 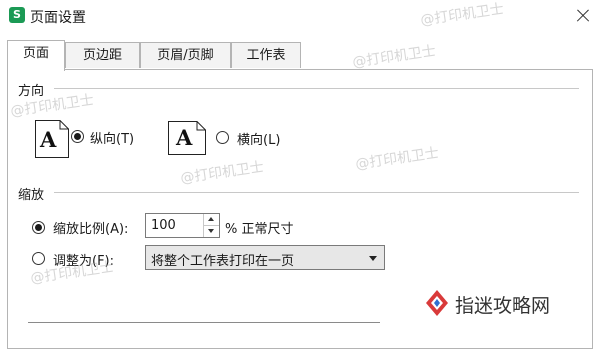 What do you see at coordinates (266, 55) in the screenshot?
I see `tab-sheet: 工作表` at bounding box center [266, 55].